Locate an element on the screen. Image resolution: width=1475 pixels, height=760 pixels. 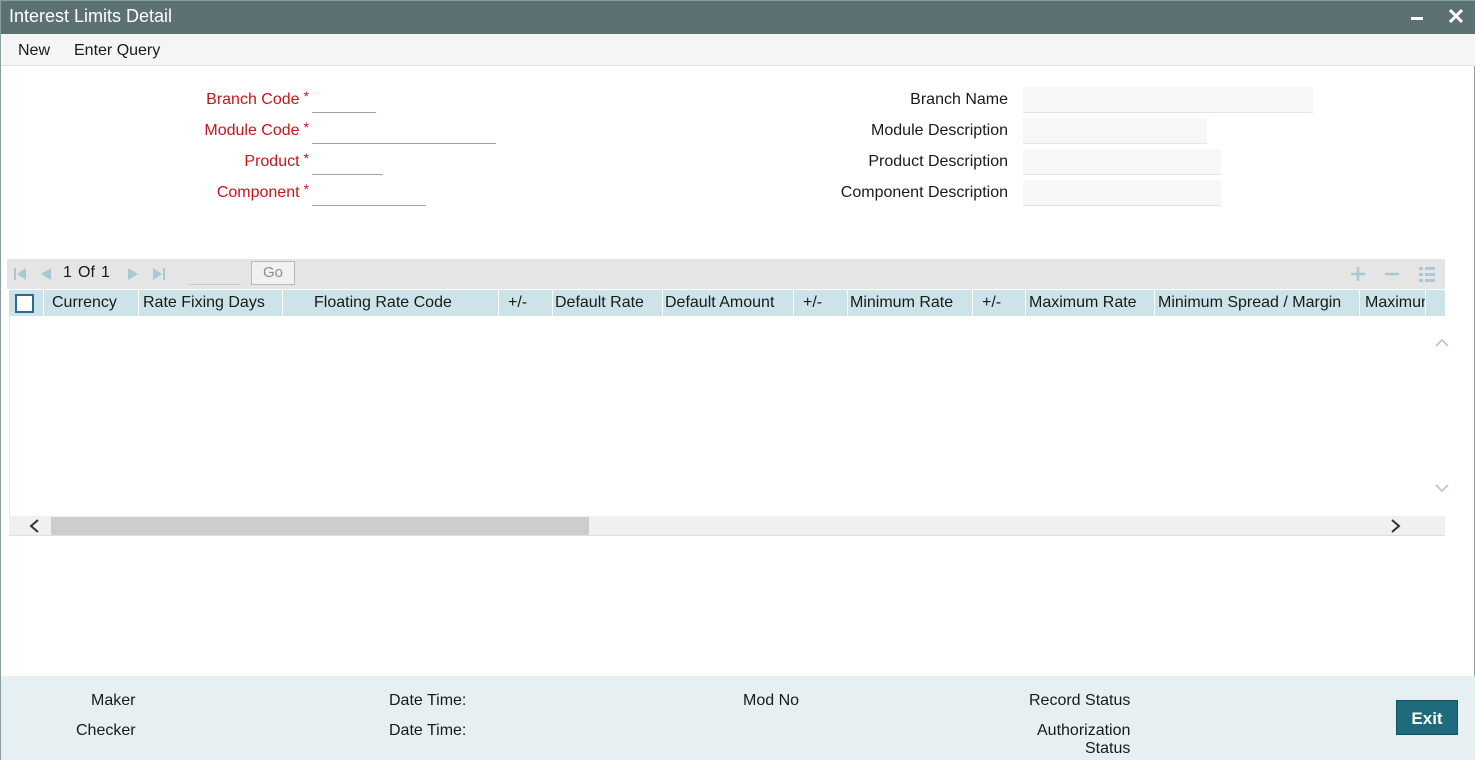
menu-enter-query: Enter Query is located at coordinates (117, 51).